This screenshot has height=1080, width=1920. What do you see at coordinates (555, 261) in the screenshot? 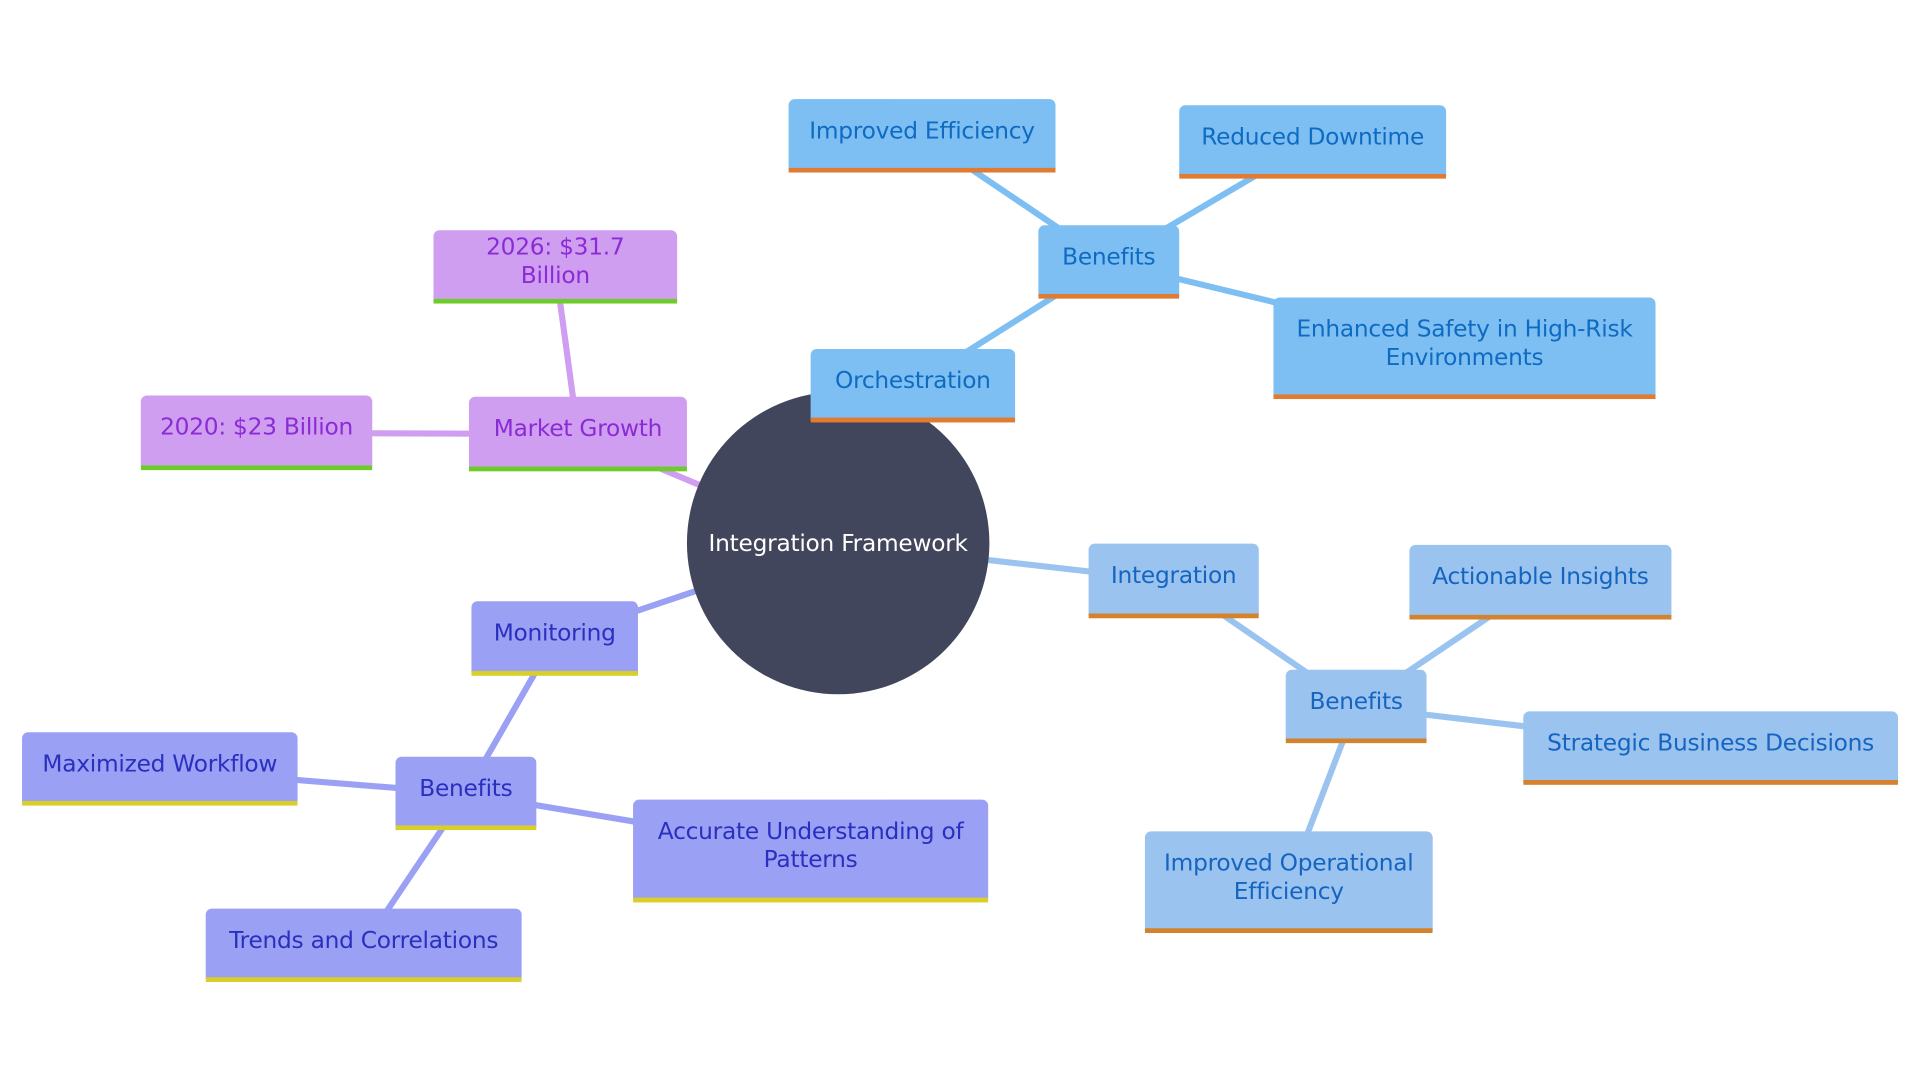
I see `node-label: 2026: $31.7 Billion` at bounding box center [555, 261].